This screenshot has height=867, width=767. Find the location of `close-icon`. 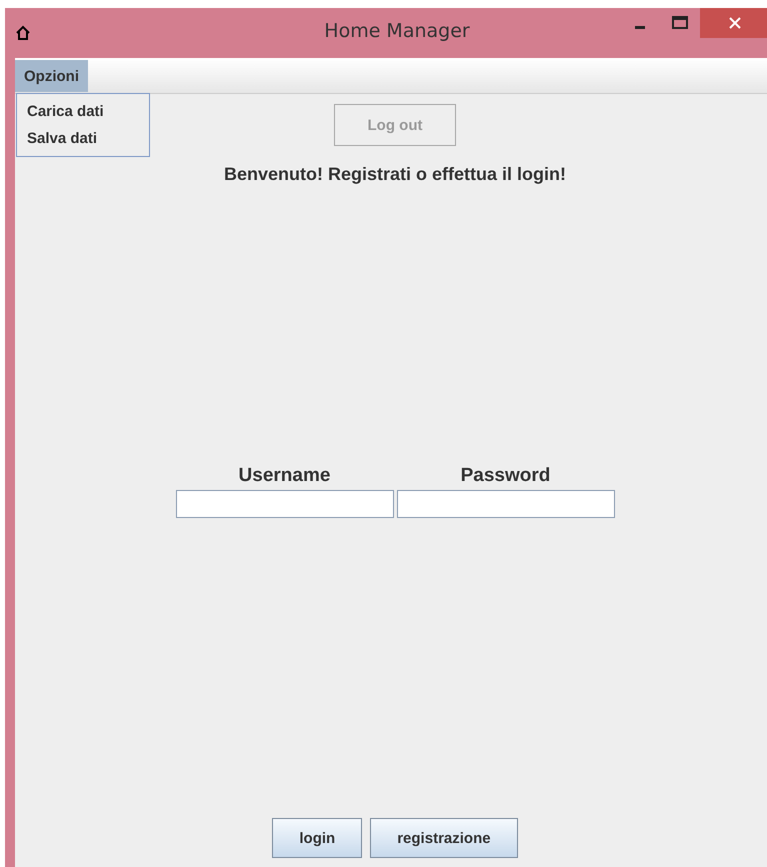

close-icon is located at coordinates (735, 23).